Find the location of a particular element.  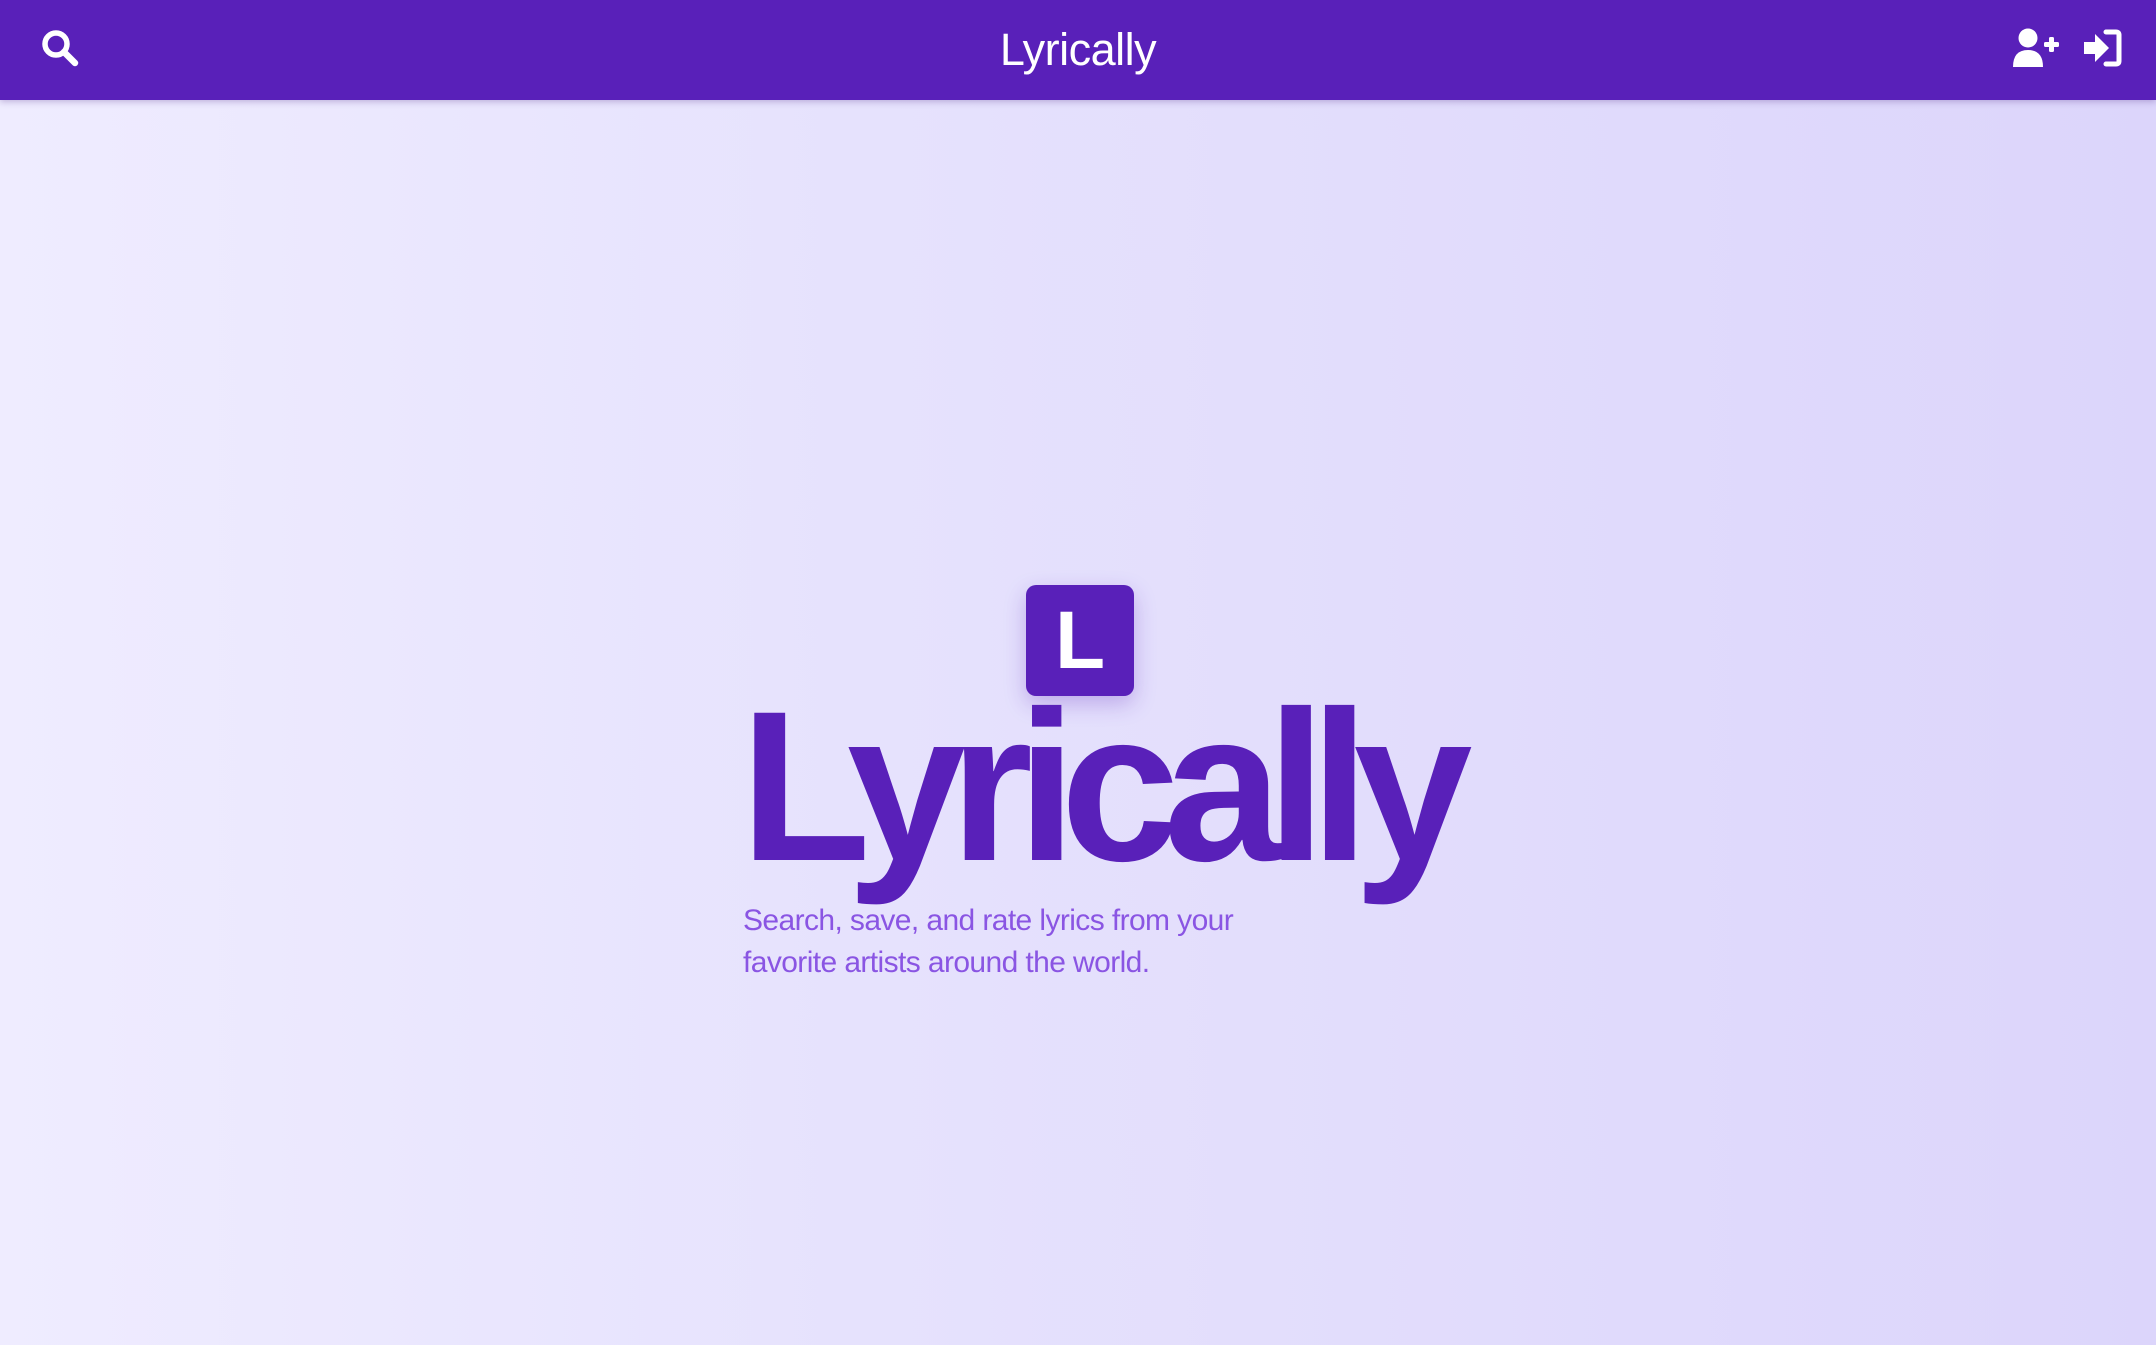

app-title-link: Lyrically is located at coordinates (1078, 49).